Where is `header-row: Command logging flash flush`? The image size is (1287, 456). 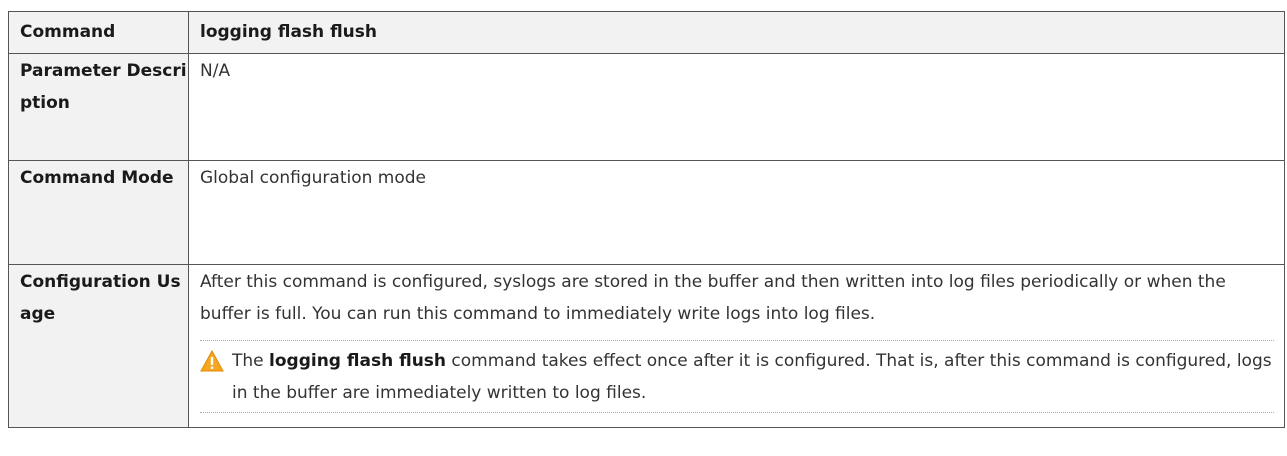 header-row: Command logging flash flush is located at coordinates (646, 32).